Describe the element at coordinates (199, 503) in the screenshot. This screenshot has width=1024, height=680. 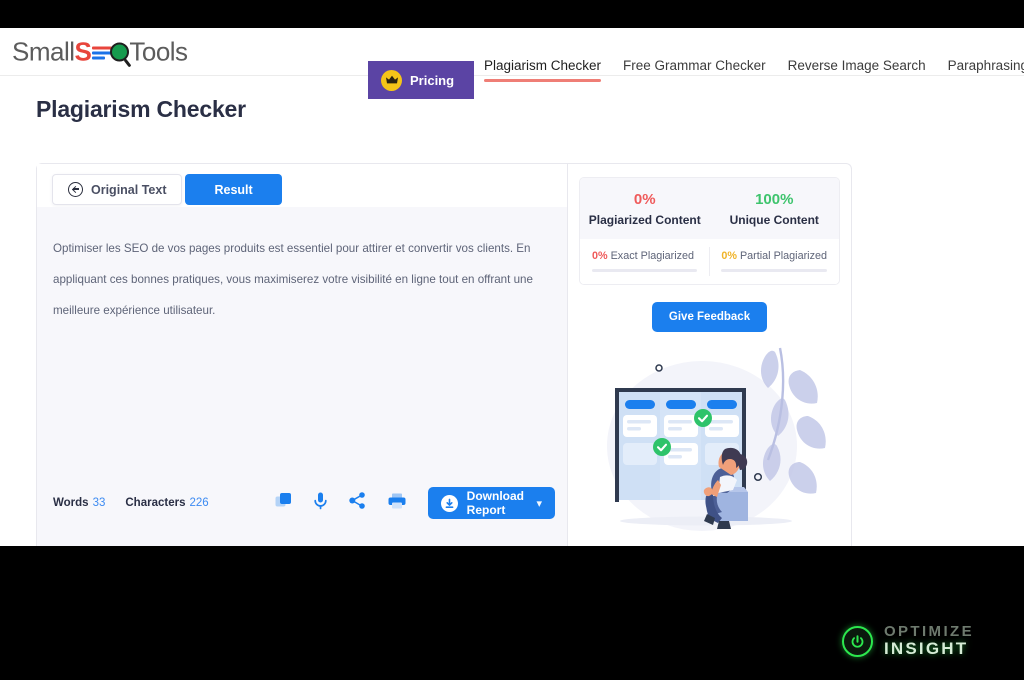
I see `character-count-value: 226` at that location.